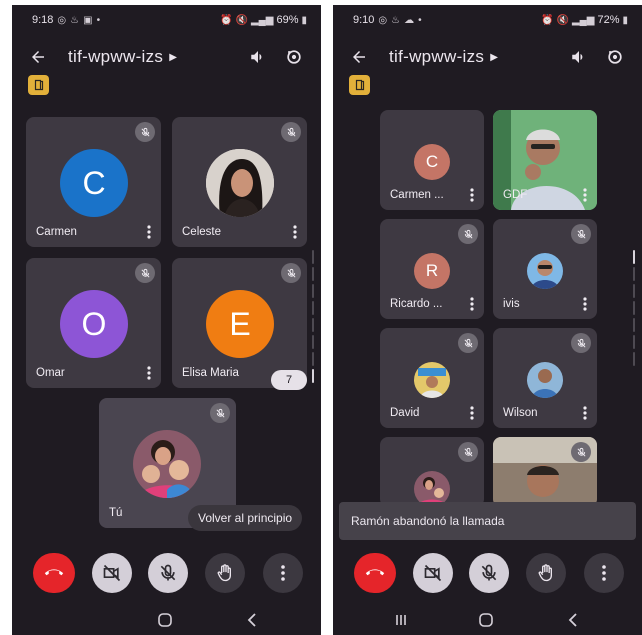 The height and width of the screenshot is (635, 642). Describe the element at coordinates (405, 413) in the screenshot. I see `participant-name: David` at that location.